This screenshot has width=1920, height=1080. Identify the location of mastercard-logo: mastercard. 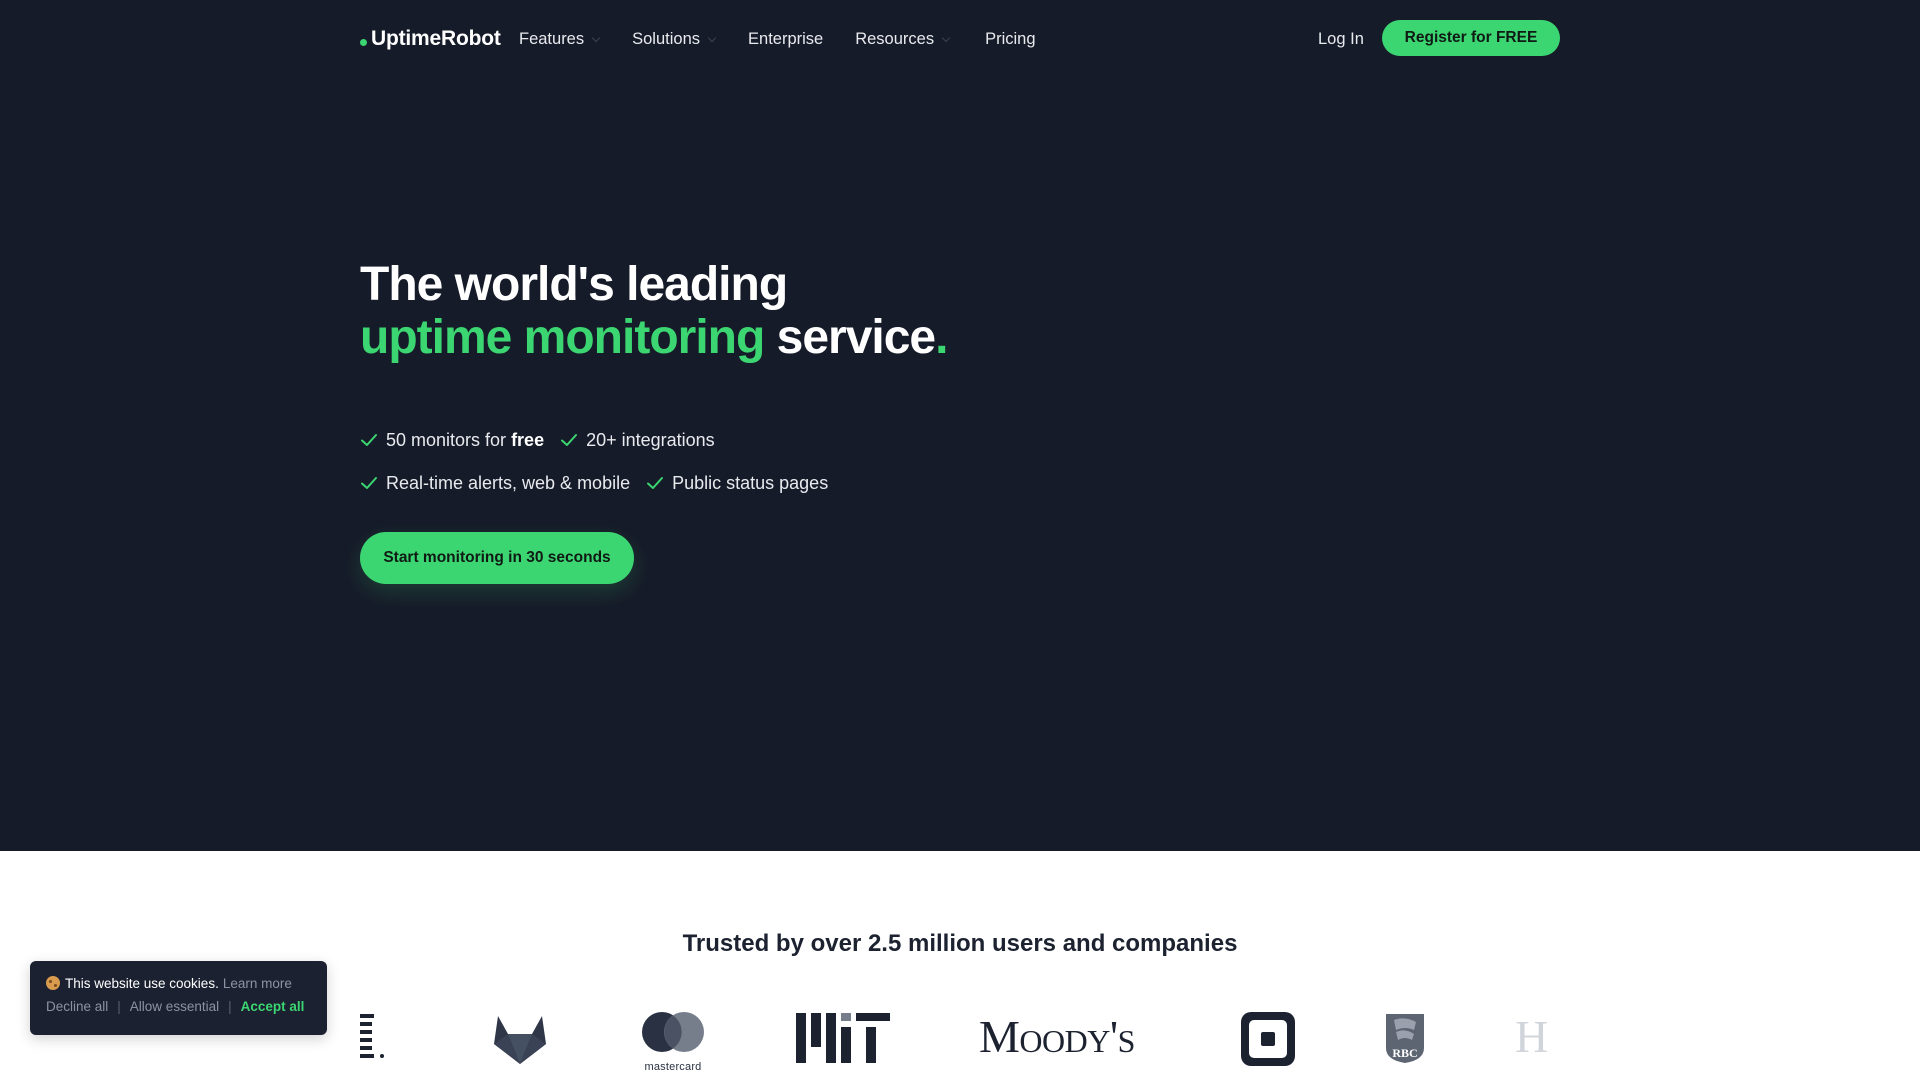
(673, 1041).